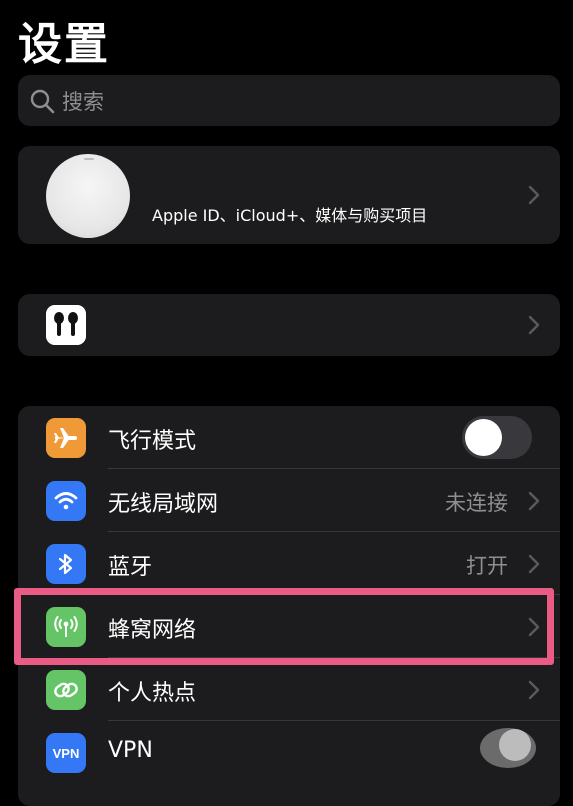 The height and width of the screenshot is (806, 573). Describe the element at coordinates (66, 564) in the screenshot. I see `bluetooth-icon` at that location.